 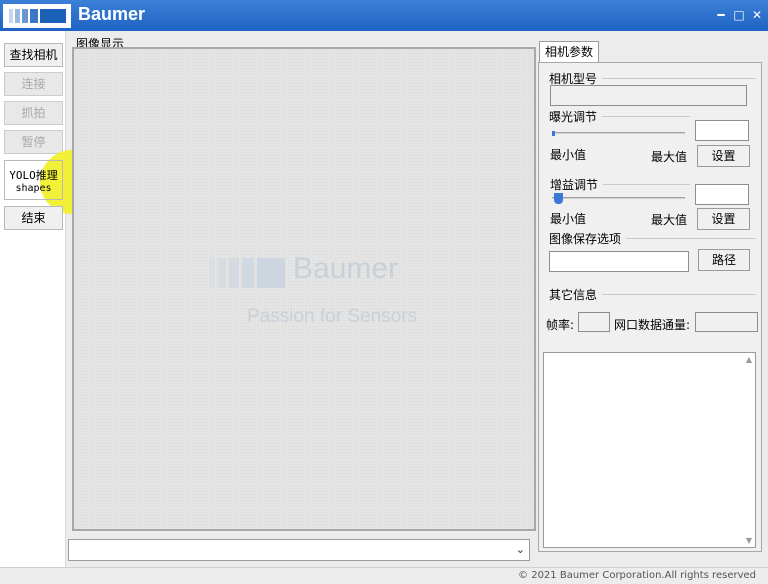 What do you see at coordinates (33, 142) in the screenshot?
I see `pause-button: 暂停` at bounding box center [33, 142].